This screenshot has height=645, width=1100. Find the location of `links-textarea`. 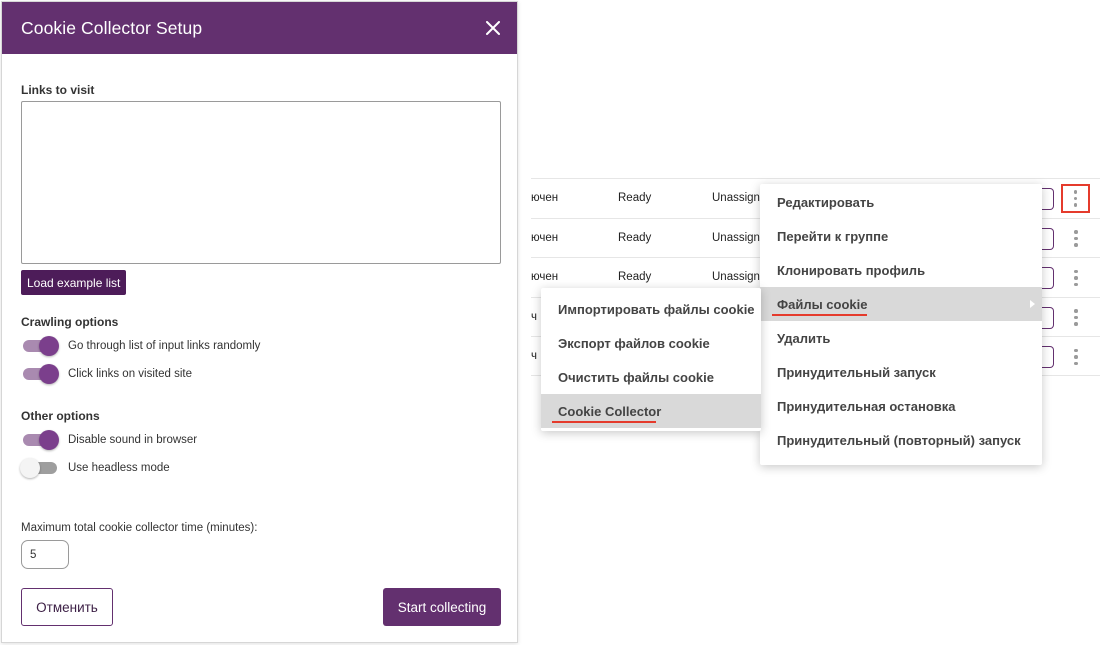

links-textarea is located at coordinates (261, 182).